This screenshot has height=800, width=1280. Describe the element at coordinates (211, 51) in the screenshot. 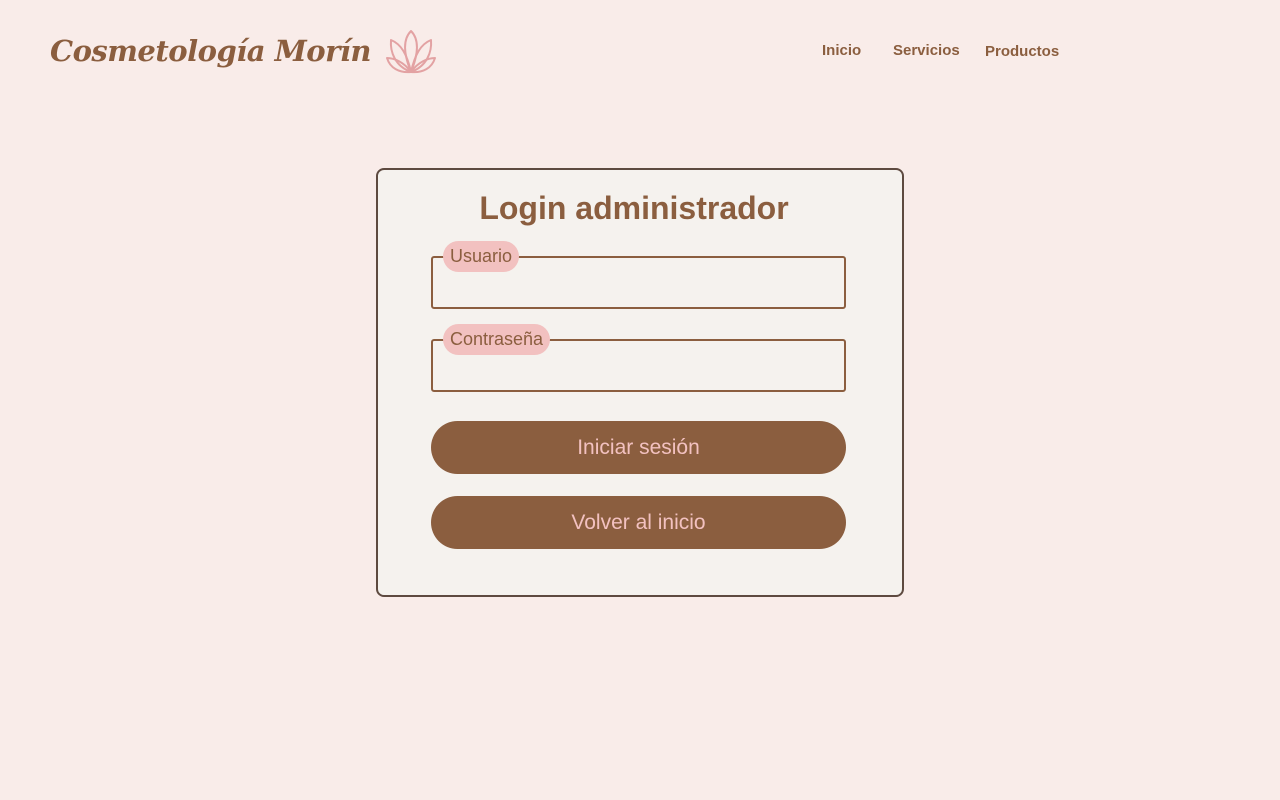

I see `brand-name: Cosmetología Morín` at that location.